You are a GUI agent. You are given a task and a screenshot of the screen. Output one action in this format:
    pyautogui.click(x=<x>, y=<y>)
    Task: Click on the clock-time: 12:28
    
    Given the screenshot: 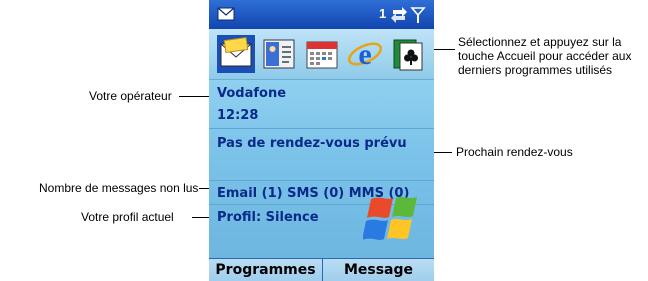 What is the action you would take?
    pyautogui.click(x=238, y=115)
    